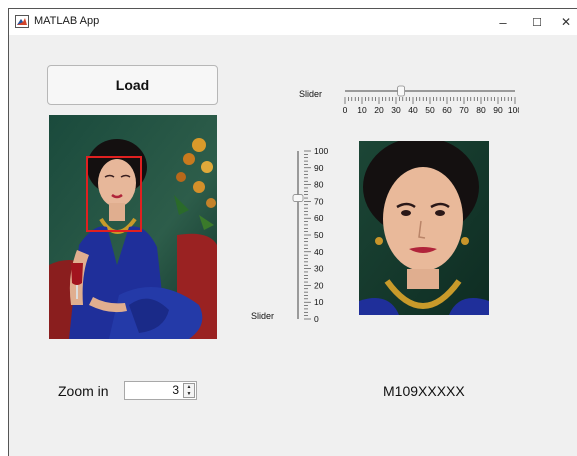 The height and width of the screenshot is (456, 577). I want to click on zoom-spinner: 3 ▲ ▼, so click(160, 390).